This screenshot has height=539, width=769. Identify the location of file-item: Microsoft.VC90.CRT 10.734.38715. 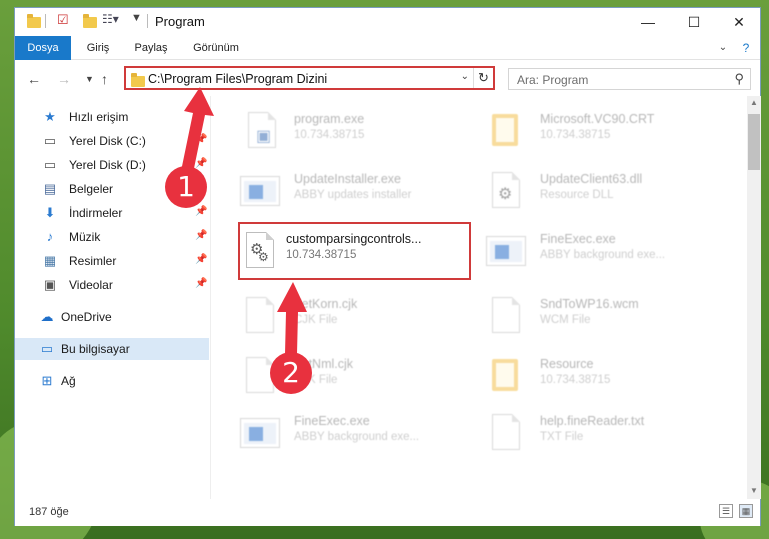
(604, 132).